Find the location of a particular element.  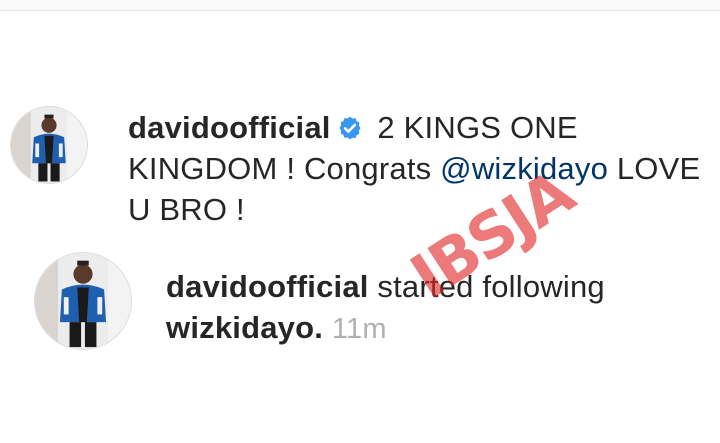

verified-badge-icon is located at coordinates (350, 128).